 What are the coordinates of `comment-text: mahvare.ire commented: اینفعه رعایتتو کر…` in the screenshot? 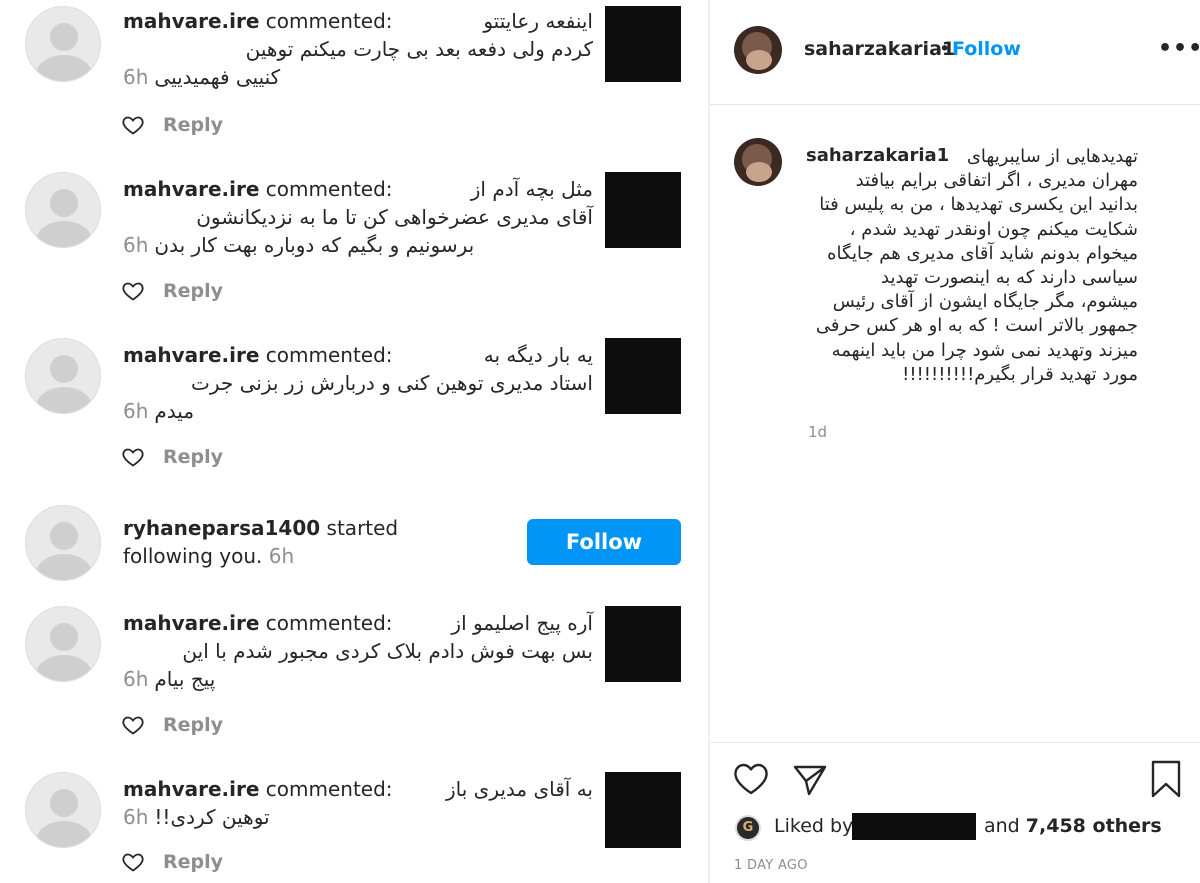 It's located at (358, 49).